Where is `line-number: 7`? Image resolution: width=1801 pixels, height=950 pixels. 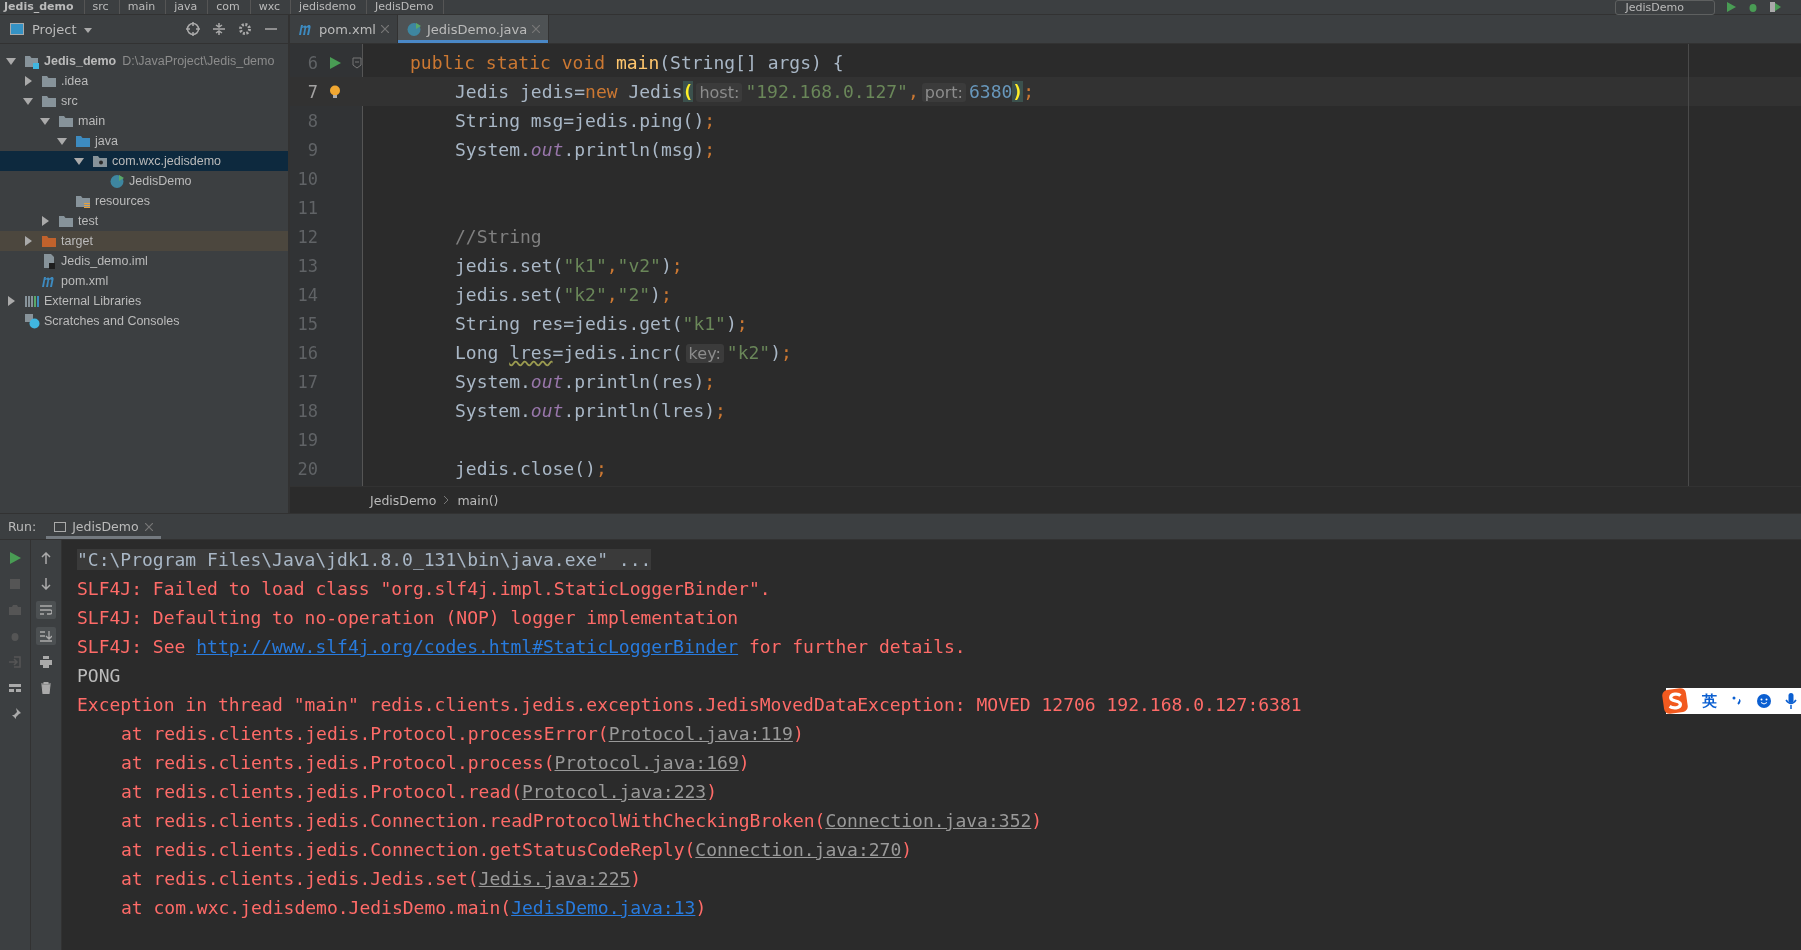 line-number: 7 is located at coordinates (312, 91).